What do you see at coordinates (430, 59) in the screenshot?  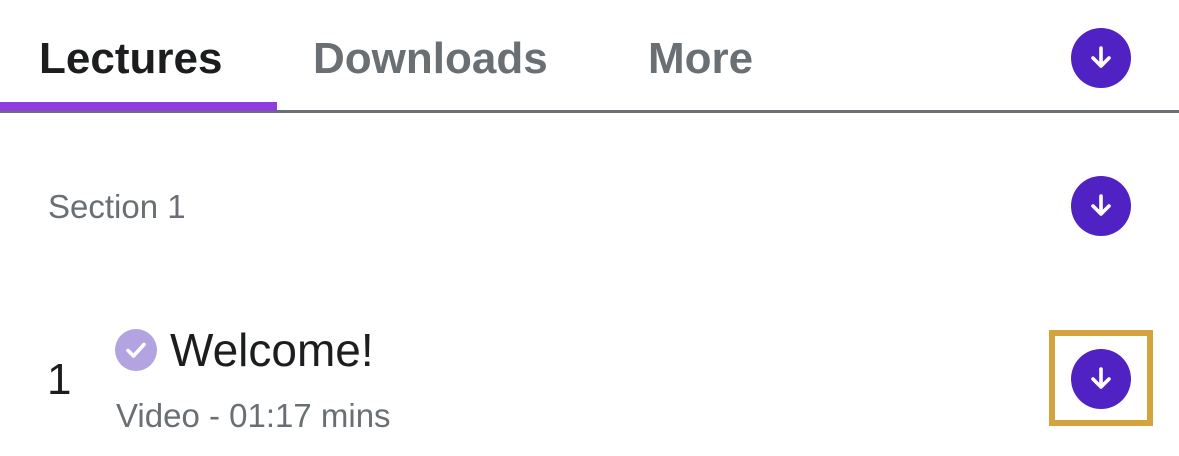 I see `tab-downloads: Downloads` at bounding box center [430, 59].